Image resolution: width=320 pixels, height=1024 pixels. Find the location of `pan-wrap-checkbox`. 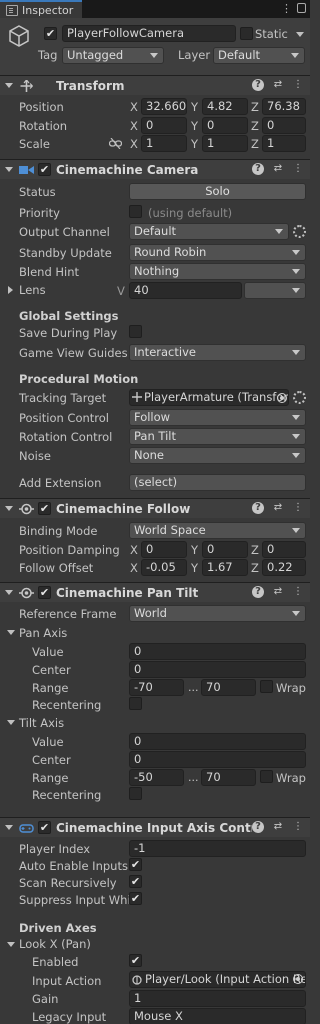

pan-wrap-checkbox is located at coordinates (266, 686).